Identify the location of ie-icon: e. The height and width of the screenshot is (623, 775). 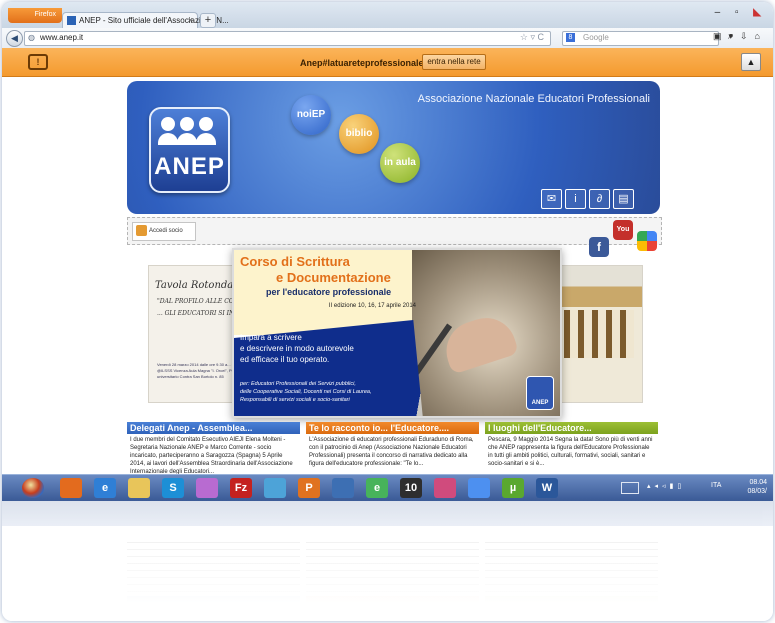
(105, 488).